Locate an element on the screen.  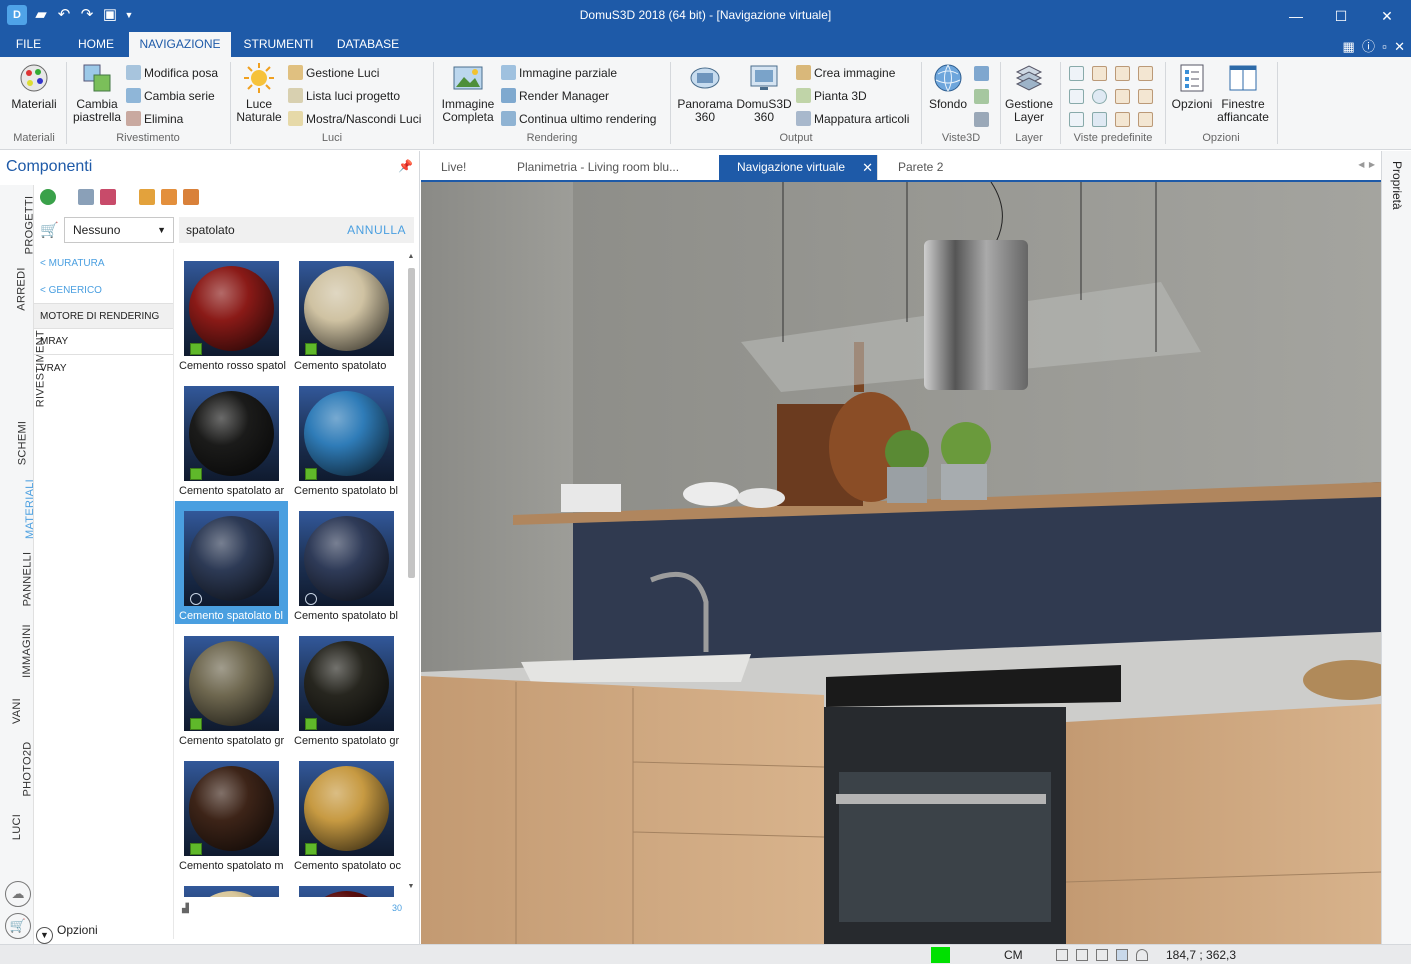
finestre-affiancate-button: Finestre affiancate is located at coordinates (1243, 93).